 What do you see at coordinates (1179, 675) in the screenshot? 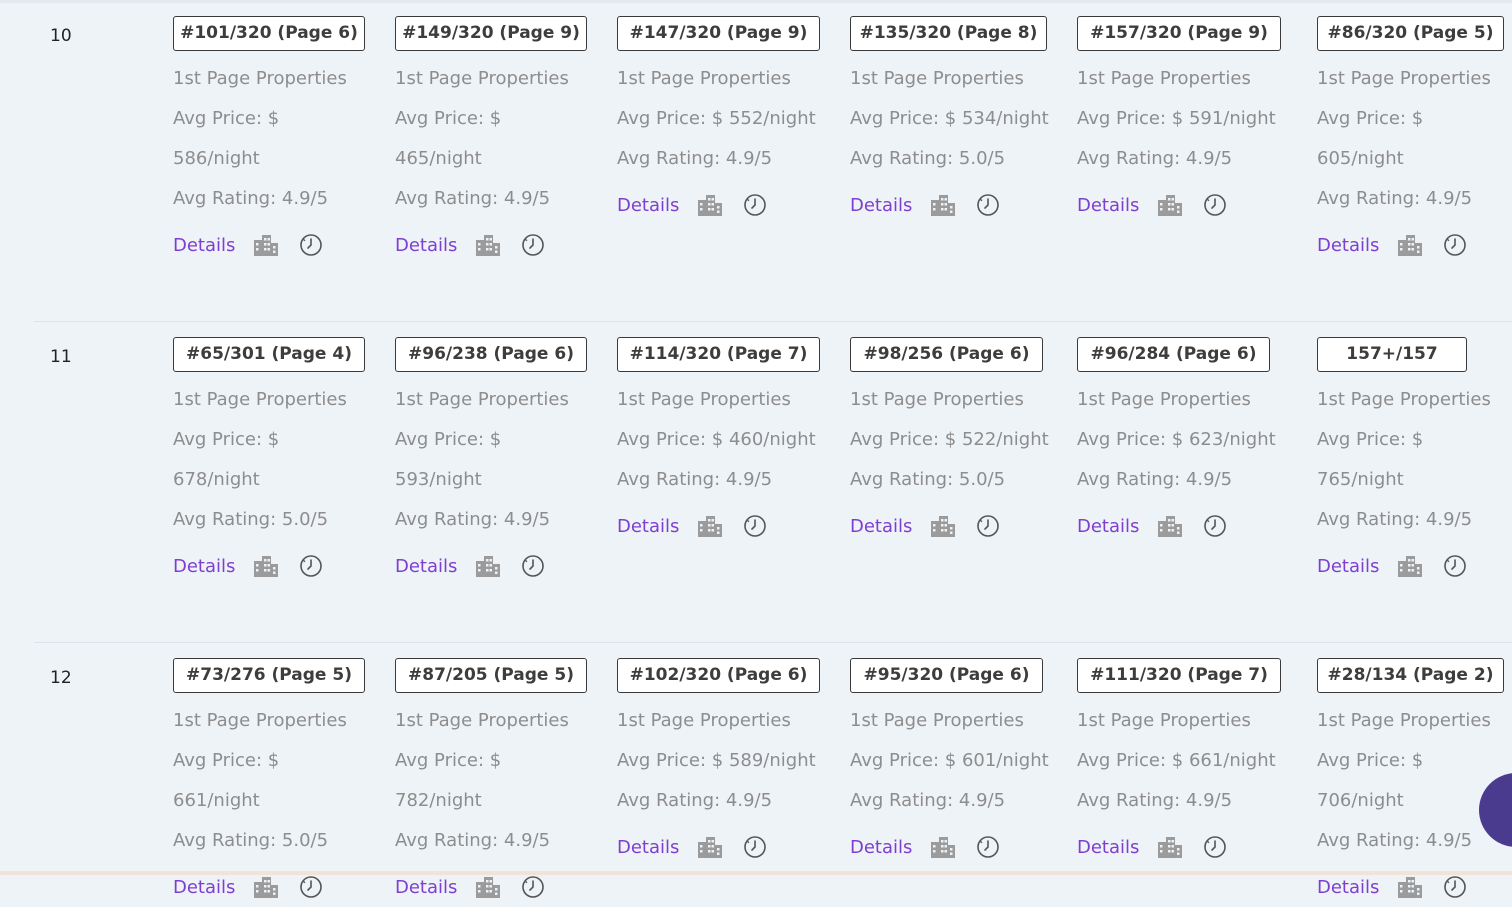
I see `rank-badge: #111/320 (Page 7)` at bounding box center [1179, 675].